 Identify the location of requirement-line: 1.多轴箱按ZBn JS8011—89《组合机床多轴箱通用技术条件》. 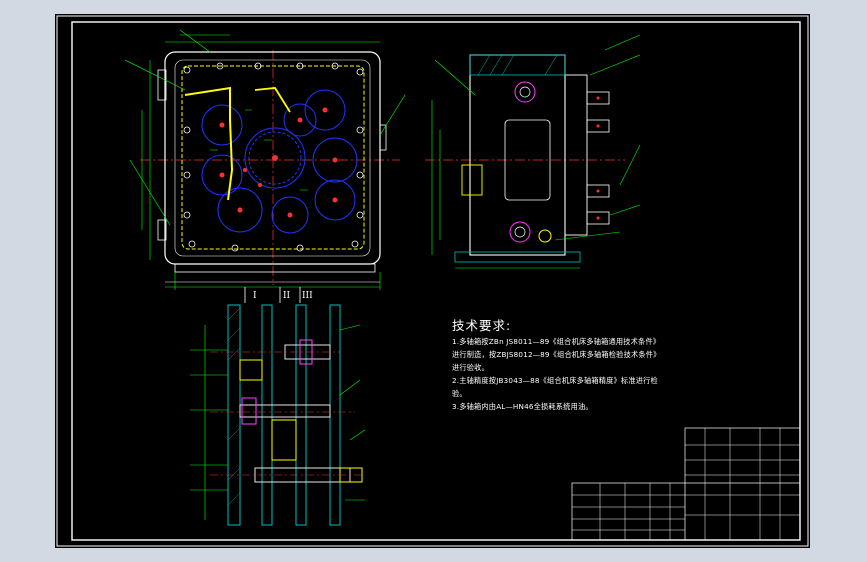
(556, 341).